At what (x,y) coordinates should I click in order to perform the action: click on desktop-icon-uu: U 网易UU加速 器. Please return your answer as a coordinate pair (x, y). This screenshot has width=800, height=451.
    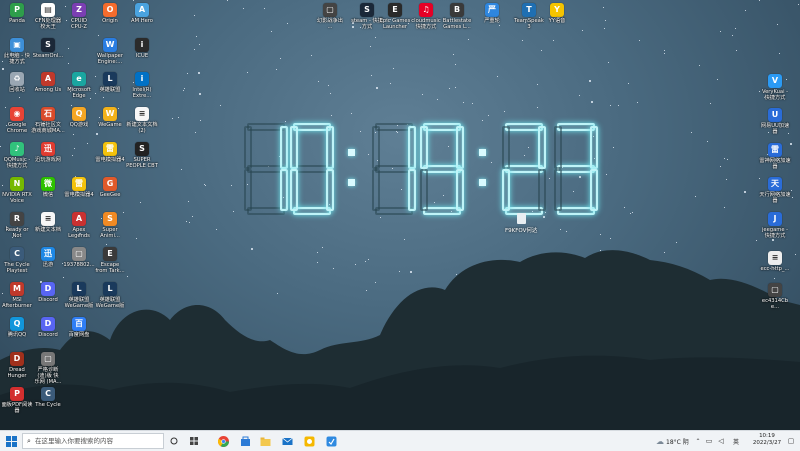
    Looking at the image, I should click on (775, 121).